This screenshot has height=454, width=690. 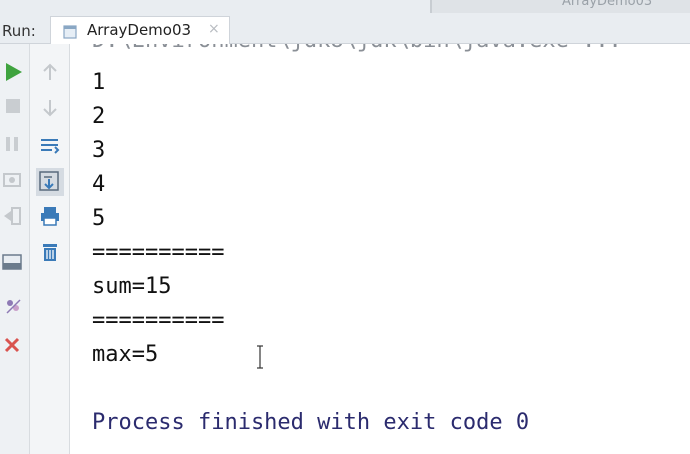 I want to click on editor-tab-label: ArrayDemo03, so click(x=607, y=4).